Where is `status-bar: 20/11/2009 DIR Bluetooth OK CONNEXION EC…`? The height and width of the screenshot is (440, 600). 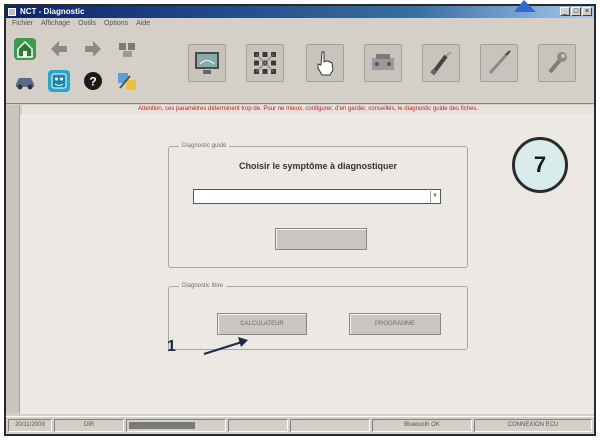
status-bar: 20/11/2009 DIR Bluetooth OK CONNEXION EC… is located at coordinates (300, 425).